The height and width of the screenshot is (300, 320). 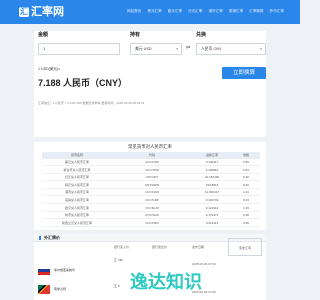 What do you see at coordinates (156, 49) in the screenshot?
I see `hold-currency-select: 美元 USD ▾` at bounding box center [156, 49].